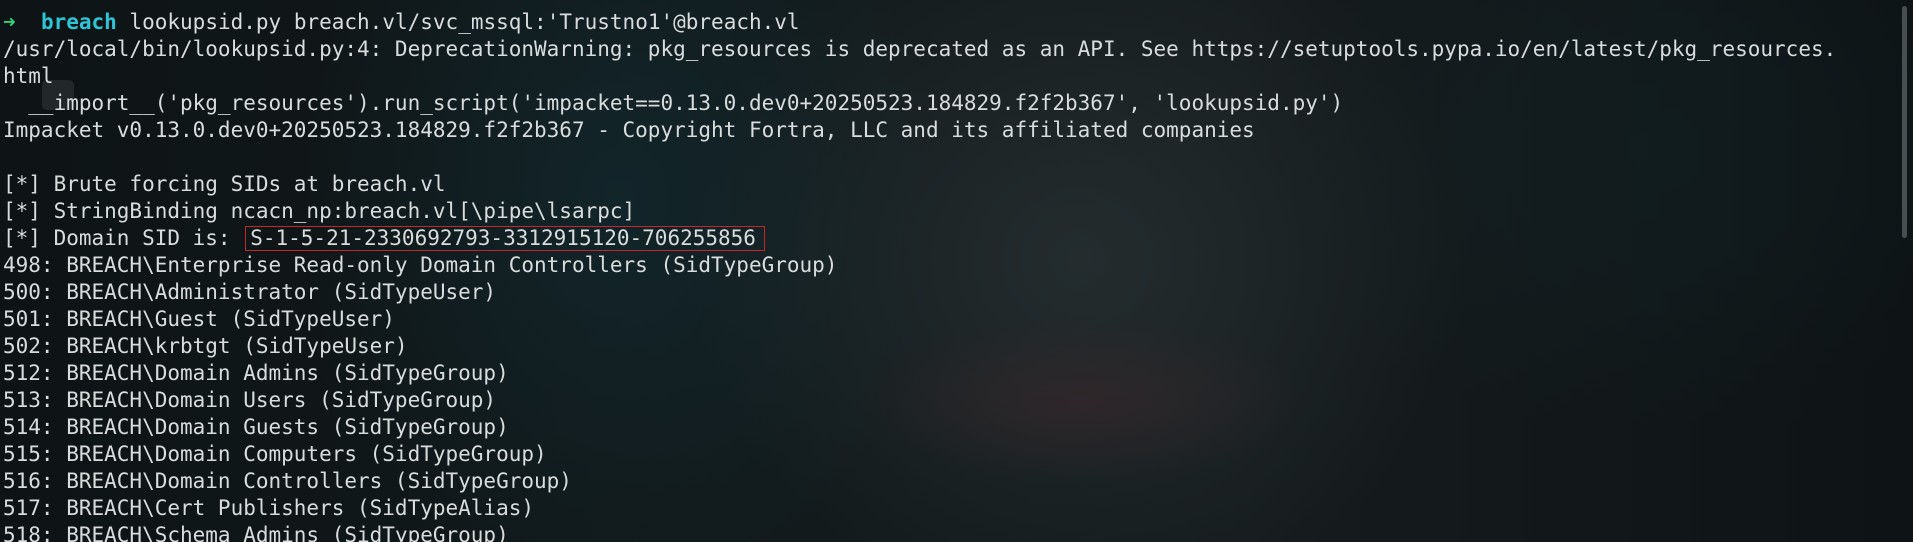  I want to click on deprecation-warning-wrap: html, so click(28, 76).